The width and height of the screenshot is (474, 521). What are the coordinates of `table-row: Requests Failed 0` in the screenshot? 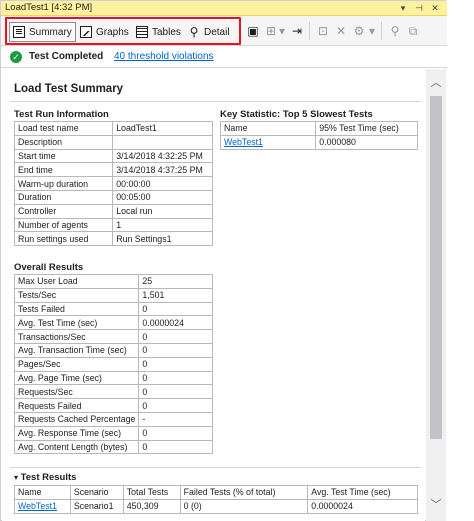 It's located at (113, 405).